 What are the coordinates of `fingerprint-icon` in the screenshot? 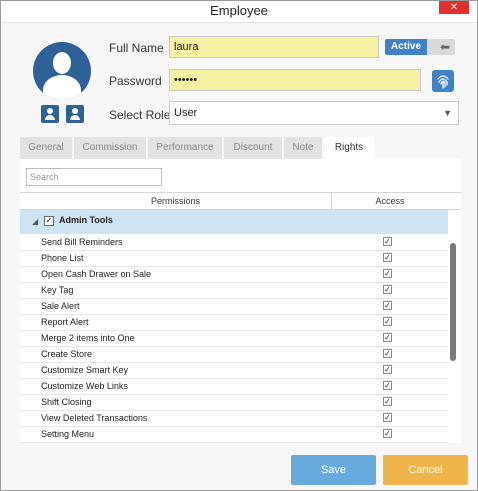 It's located at (443, 82).